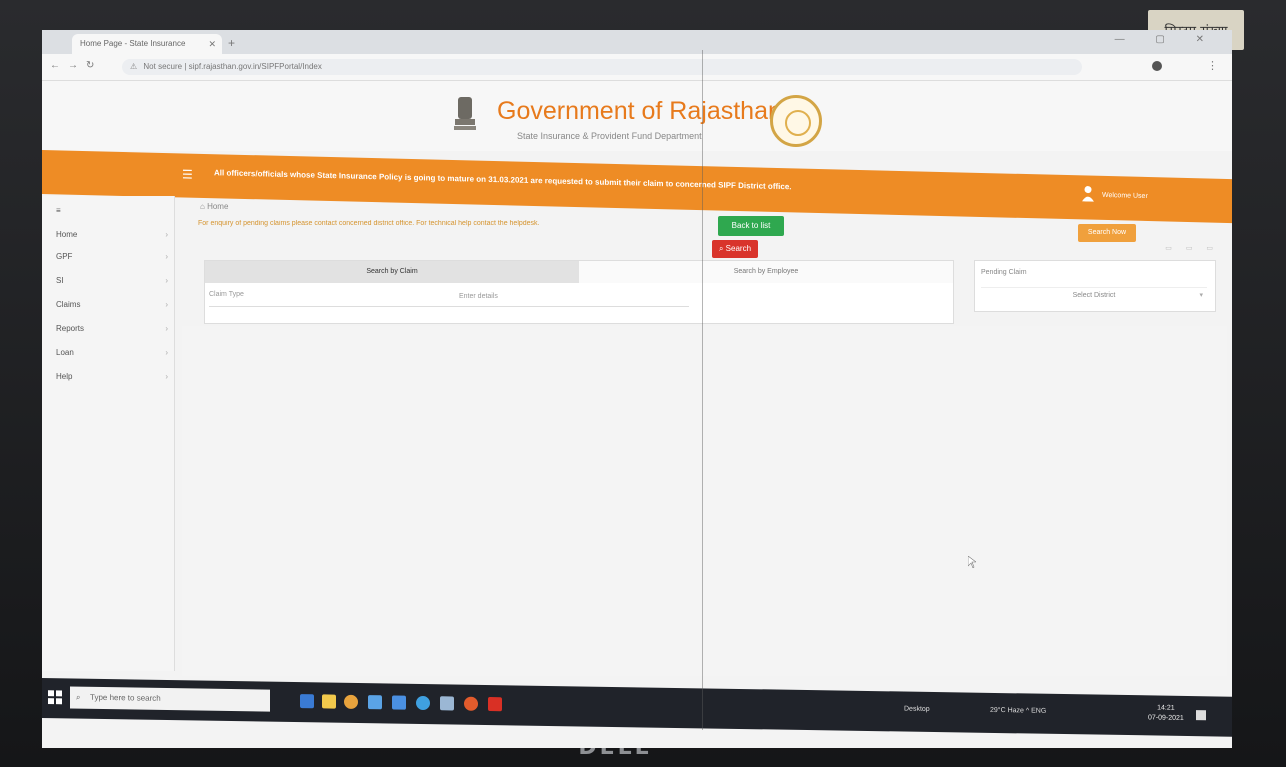 This screenshot has width=1286, height=767. I want to click on browser-tab: Home Page - State Insurance ✕, so click(147, 44).